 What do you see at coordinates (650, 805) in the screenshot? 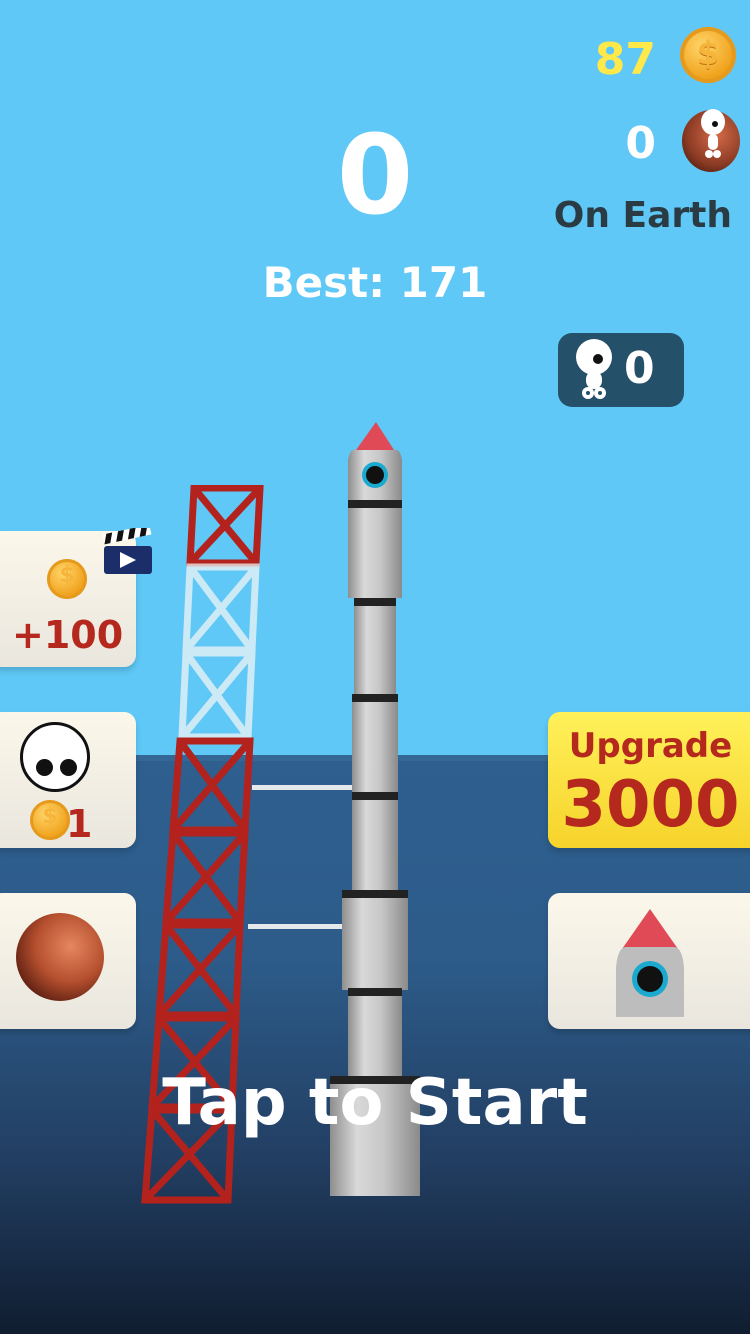
I see `upgrade-cost: 3000` at bounding box center [650, 805].